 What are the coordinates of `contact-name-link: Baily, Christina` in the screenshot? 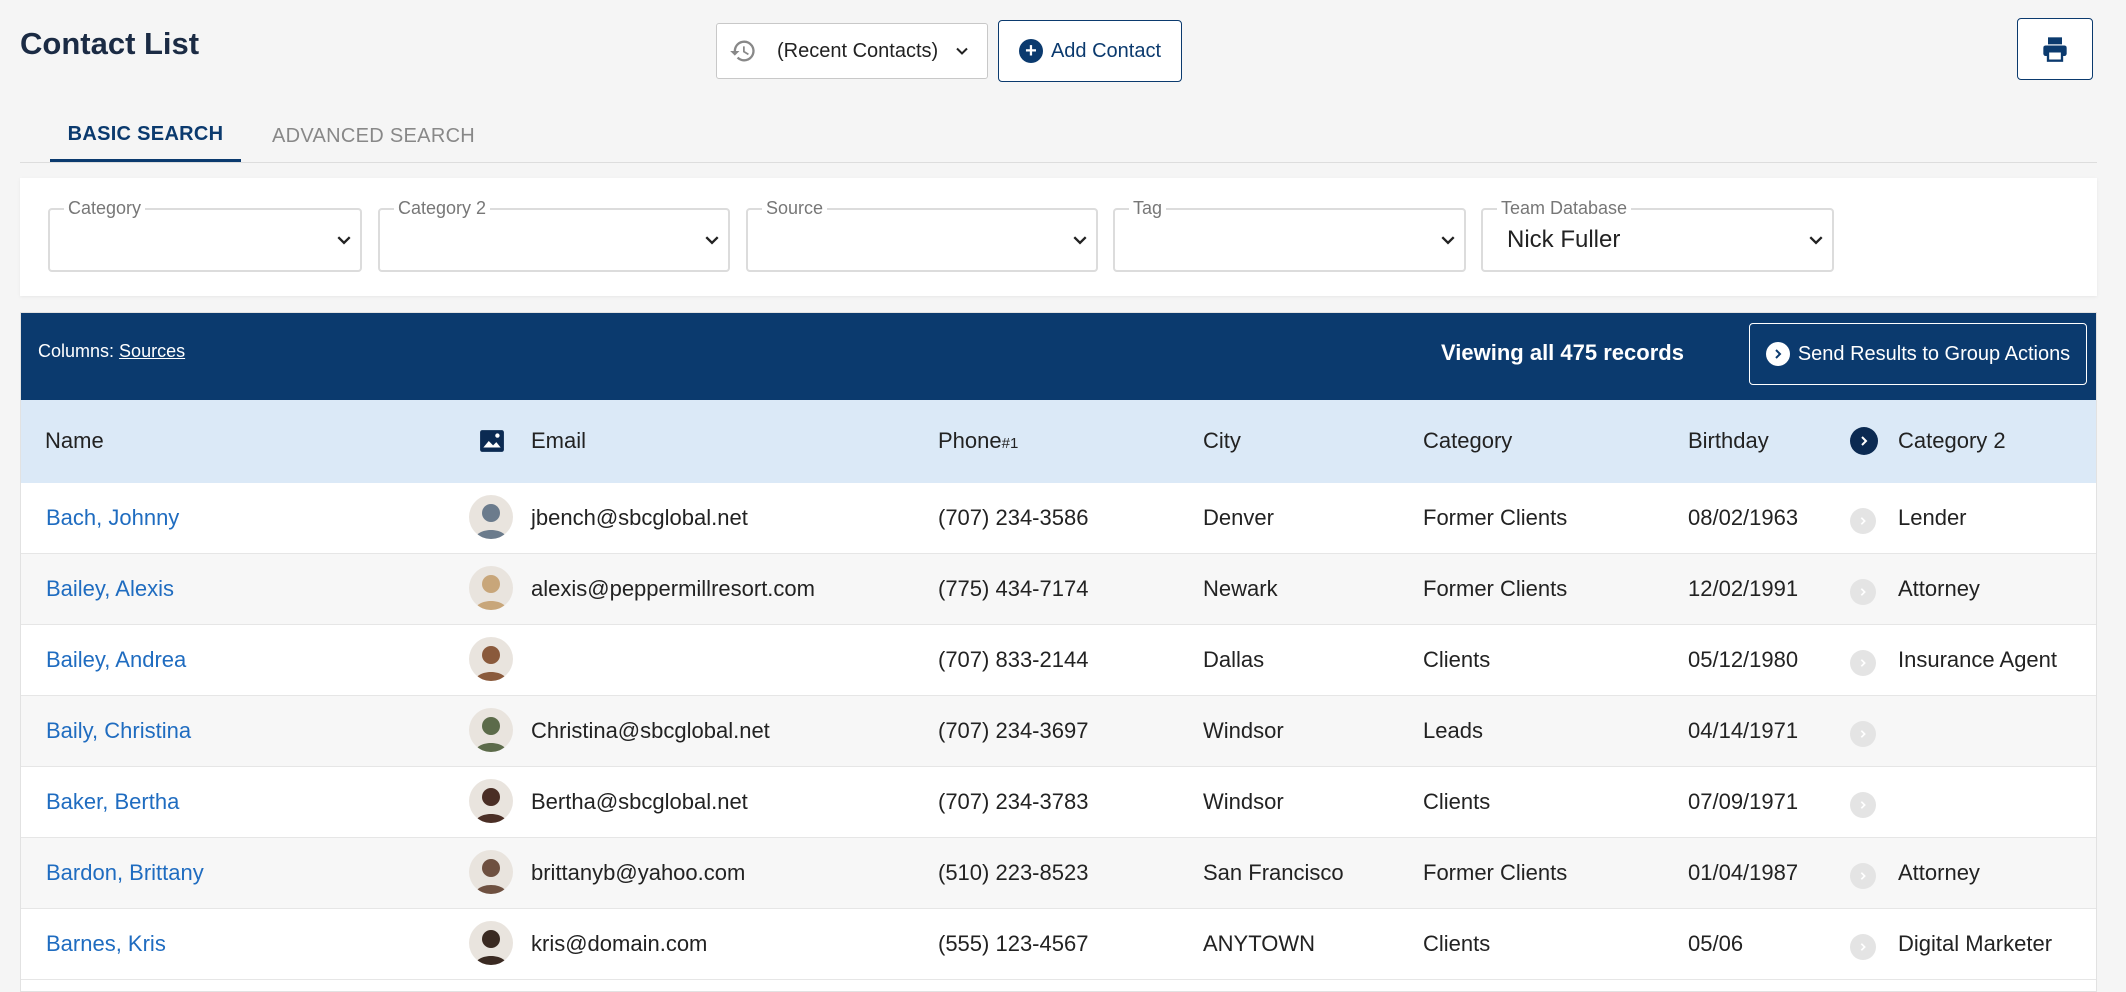 It's located at (118, 731).